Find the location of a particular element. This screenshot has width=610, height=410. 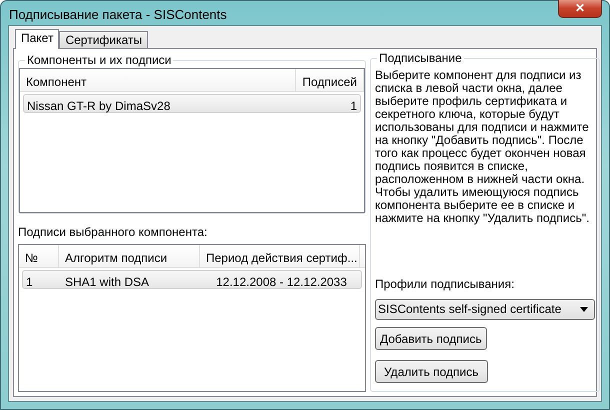

action-button: Добавить подпись is located at coordinates (431, 338).